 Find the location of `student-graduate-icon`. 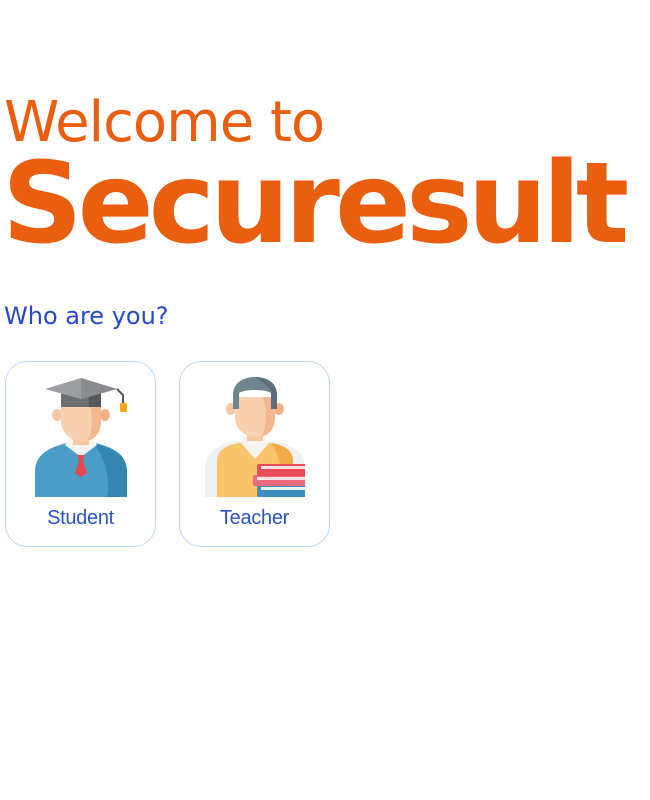

student-graduate-icon is located at coordinates (81, 437).